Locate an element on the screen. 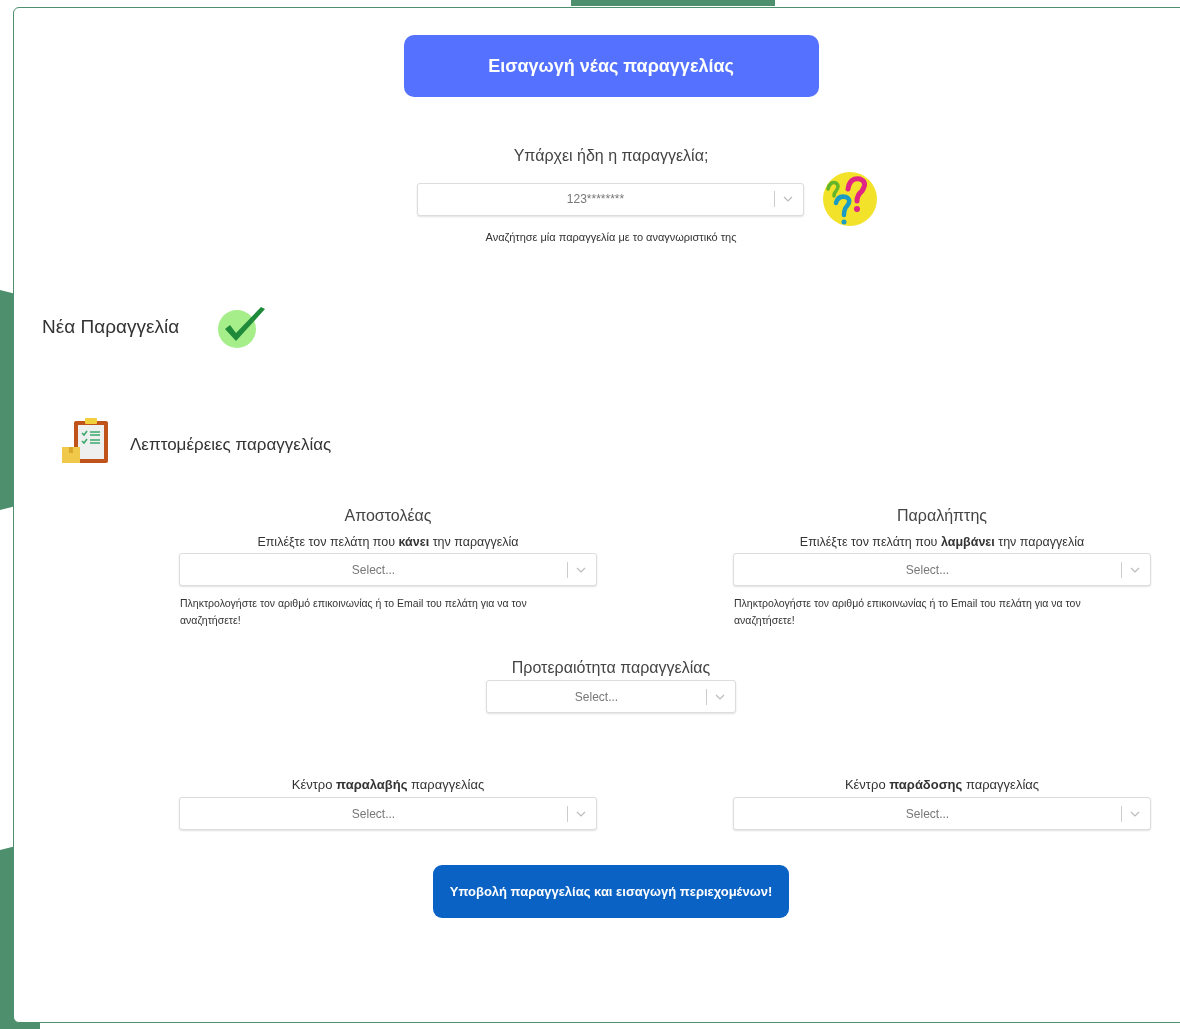  center-label: Κέντρο παραλαβής παραγγελίας is located at coordinates (388, 784).